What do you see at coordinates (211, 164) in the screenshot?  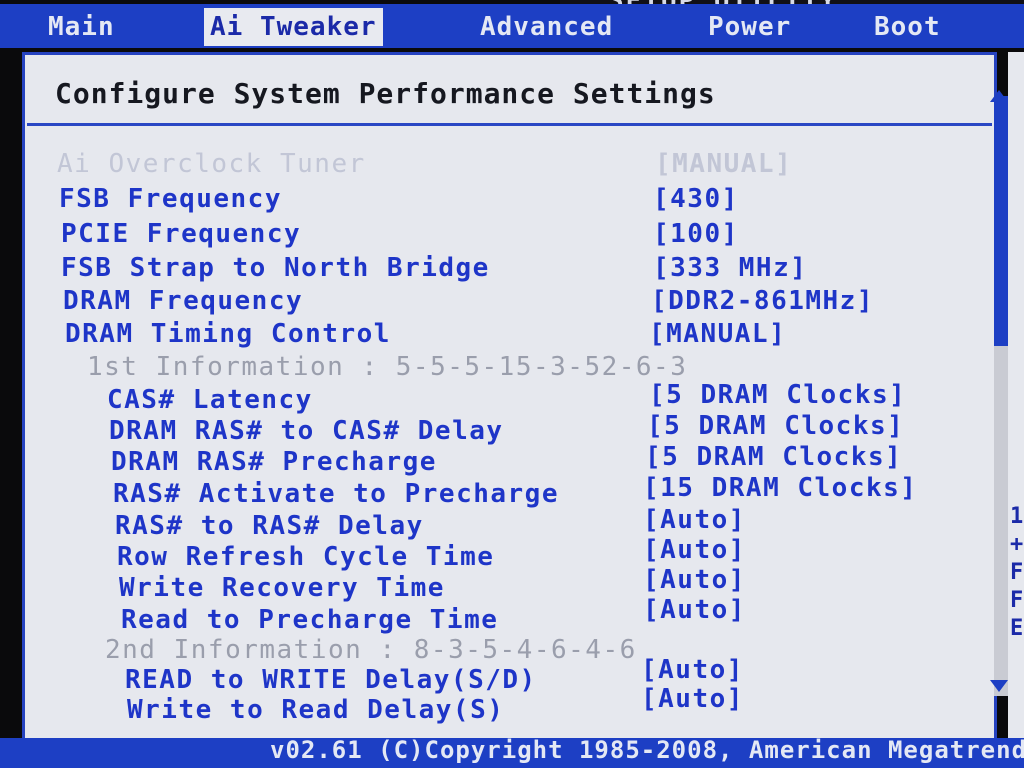 I see `setting-ai-overclock-tuner-label: Ai Overclock Tuner` at bounding box center [211, 164].